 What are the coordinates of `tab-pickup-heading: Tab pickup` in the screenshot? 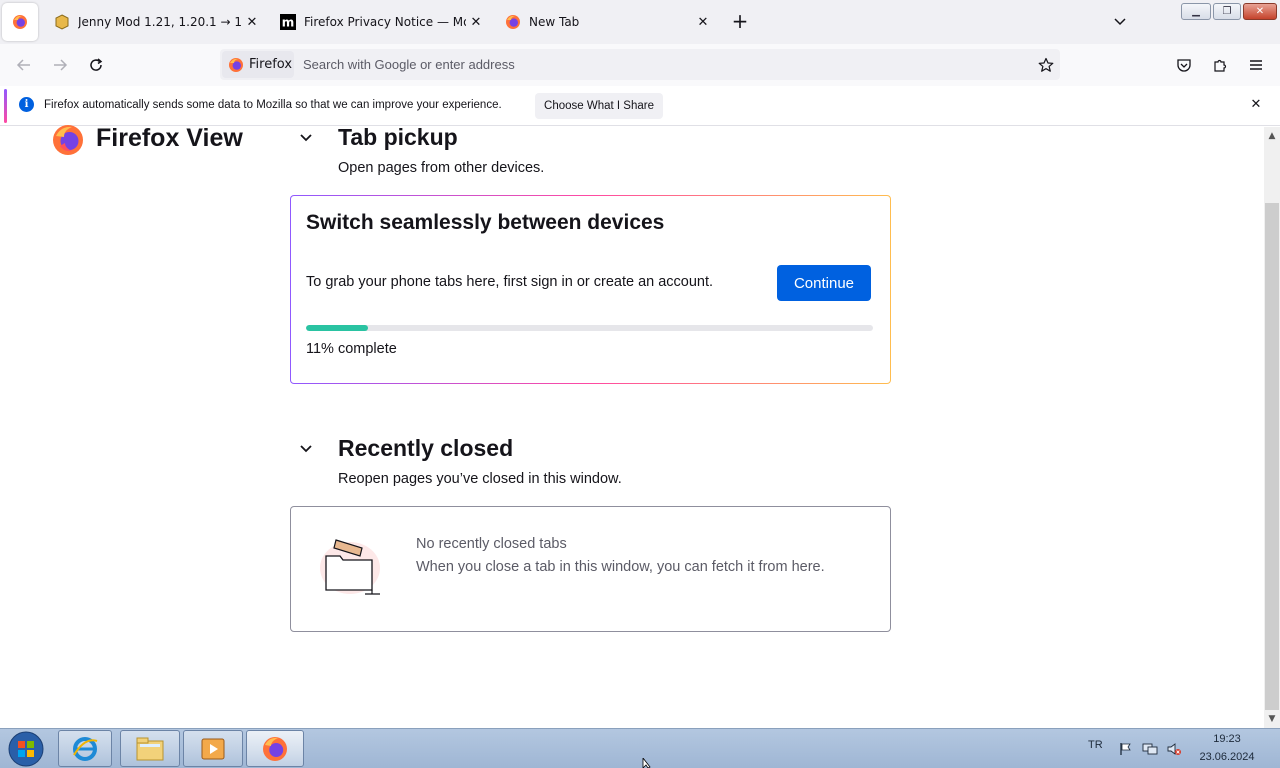 It's located at (398, 137).